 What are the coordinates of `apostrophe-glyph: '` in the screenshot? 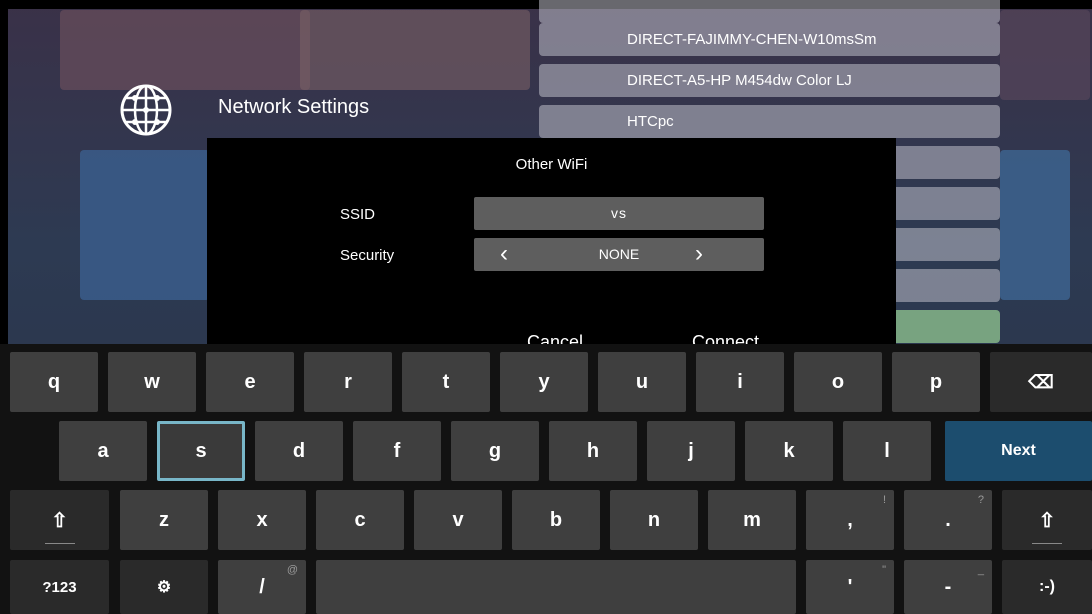 It's located at (850, 586).